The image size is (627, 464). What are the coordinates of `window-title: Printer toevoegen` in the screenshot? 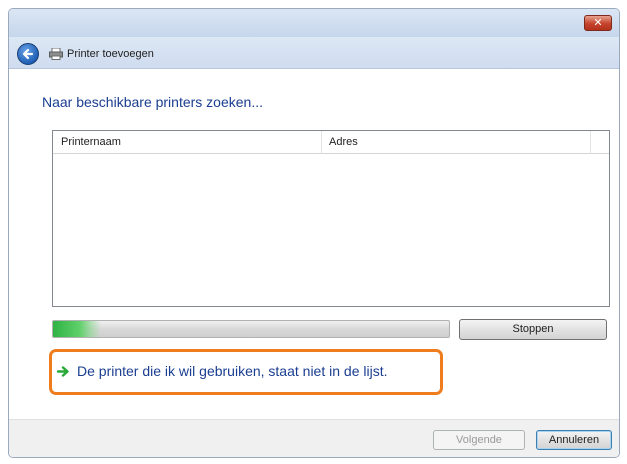 It's located at (110, 54).